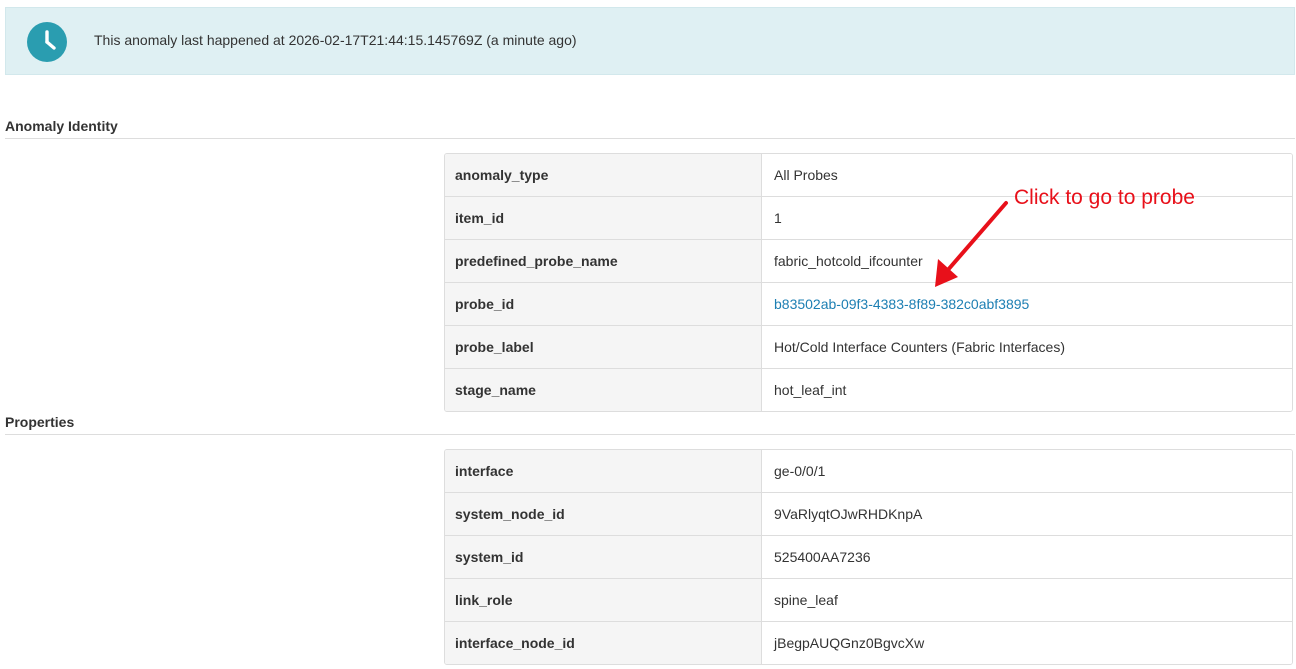 The width and height of the screenshot is (1296, 669). Describe the element at coordinates (1027, 471) in the screenshot. I see `row-value: ge-0/0/1` at that location.